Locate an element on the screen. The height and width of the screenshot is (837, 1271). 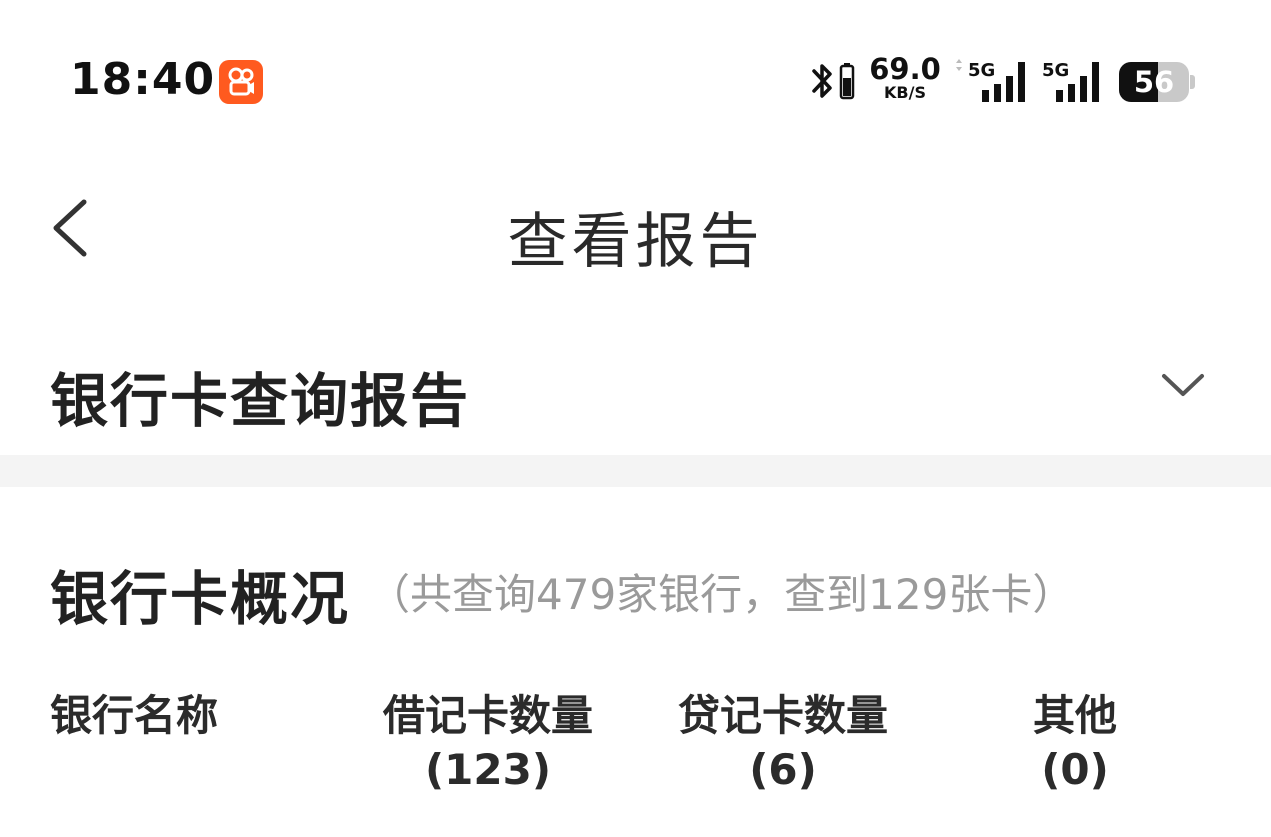
overview-title: 银行卡概况 is located at coordinates (200, 599).